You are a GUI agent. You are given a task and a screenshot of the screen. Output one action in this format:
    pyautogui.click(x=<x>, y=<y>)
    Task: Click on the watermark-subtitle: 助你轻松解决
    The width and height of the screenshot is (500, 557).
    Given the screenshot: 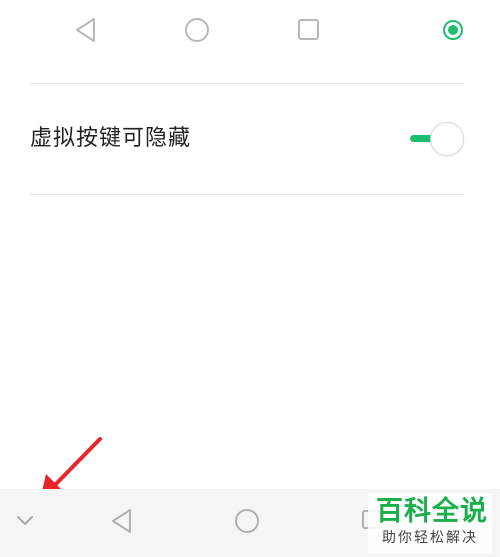 What is the action you would take?
    pyautogui.click(x=430, y=538)
    